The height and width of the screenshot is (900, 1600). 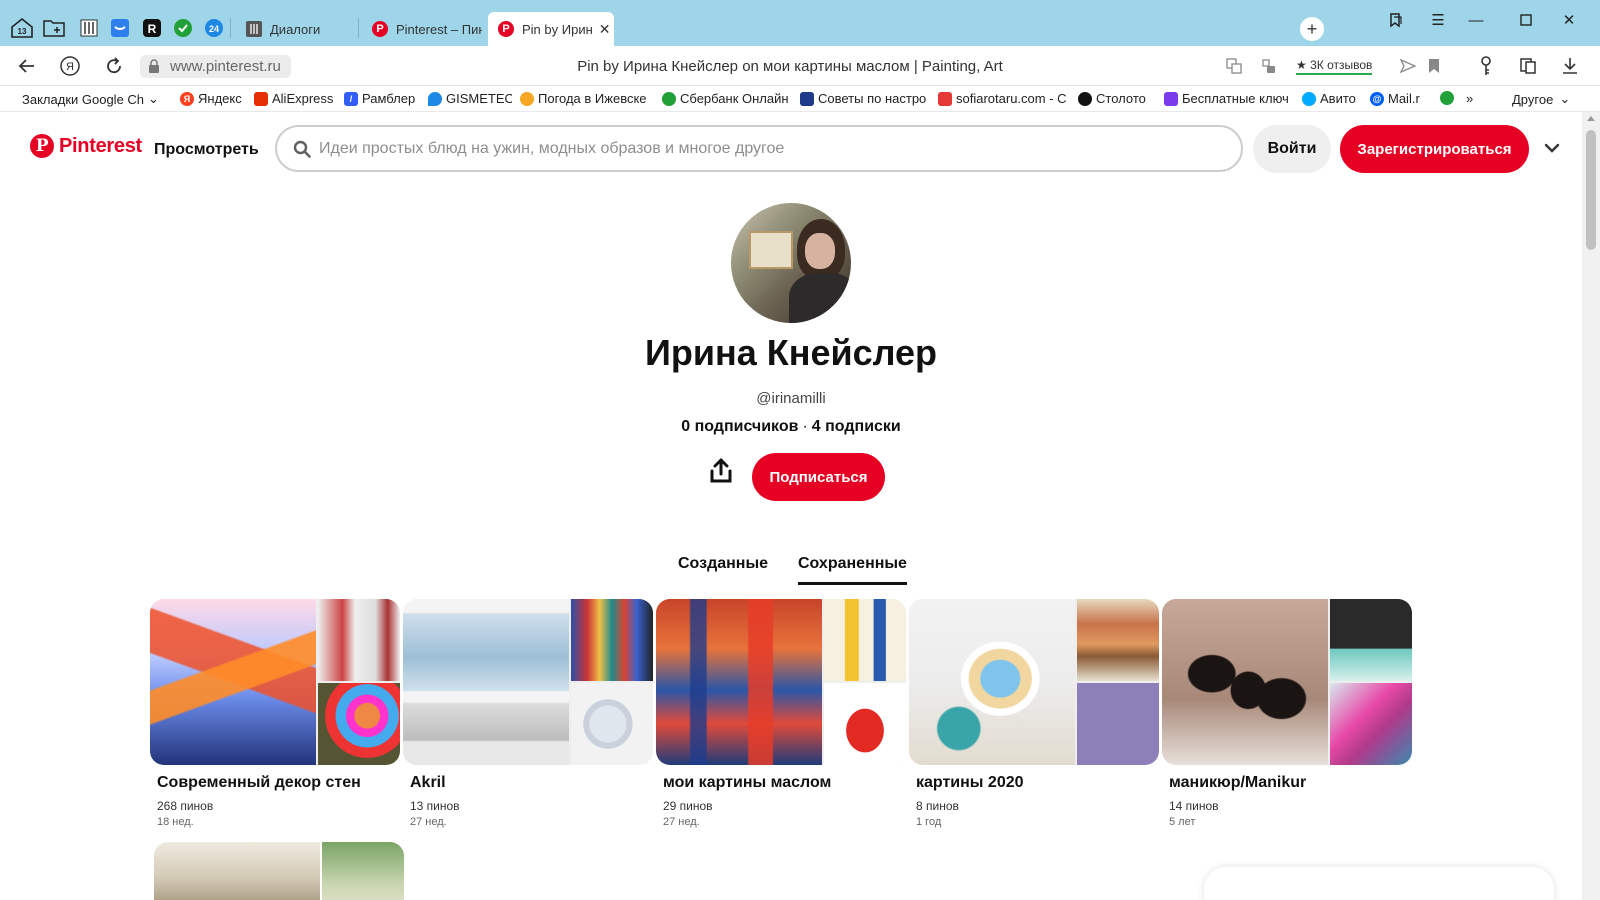 What do you see at coordinates (206, 150) in the screenshot?
I see `browse-link: Просмотреть` at bounding box center [206, 150].